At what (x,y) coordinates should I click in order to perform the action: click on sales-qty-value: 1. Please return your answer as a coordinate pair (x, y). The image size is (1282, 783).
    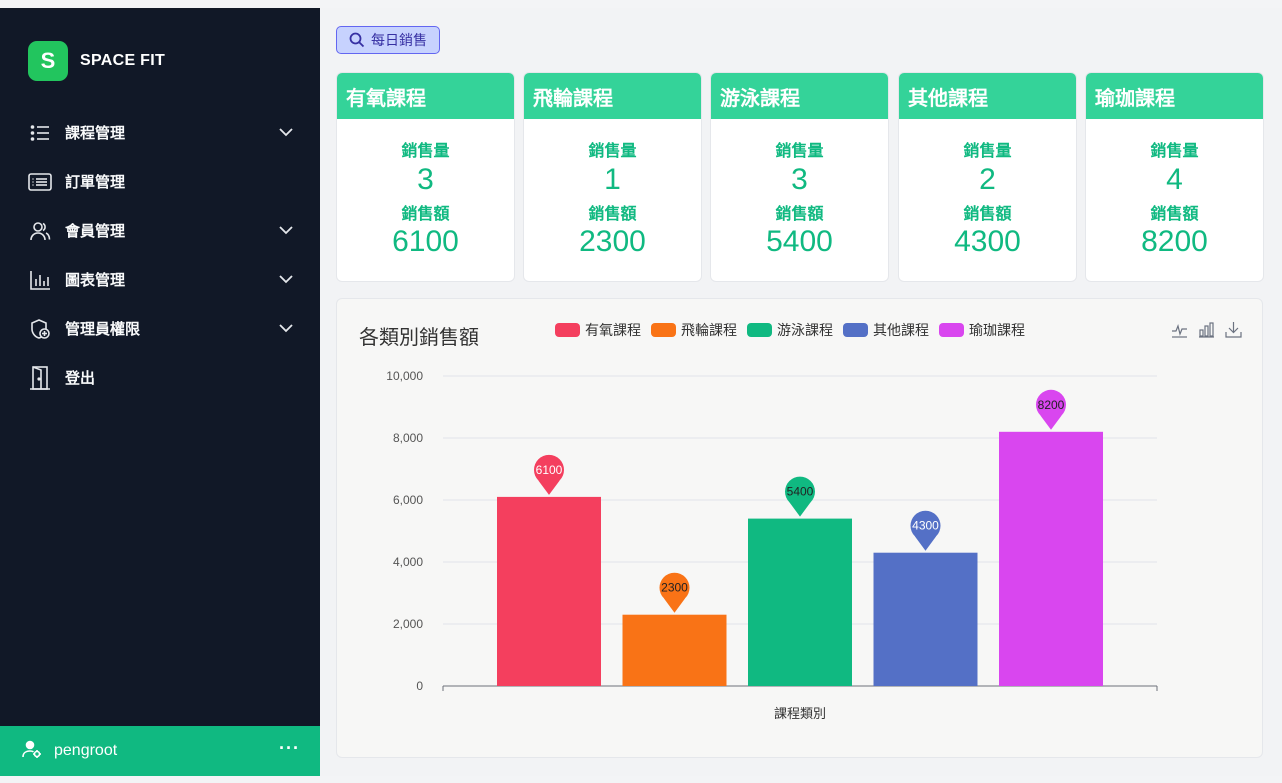
    Looking at the image, I should click on (612, 179).